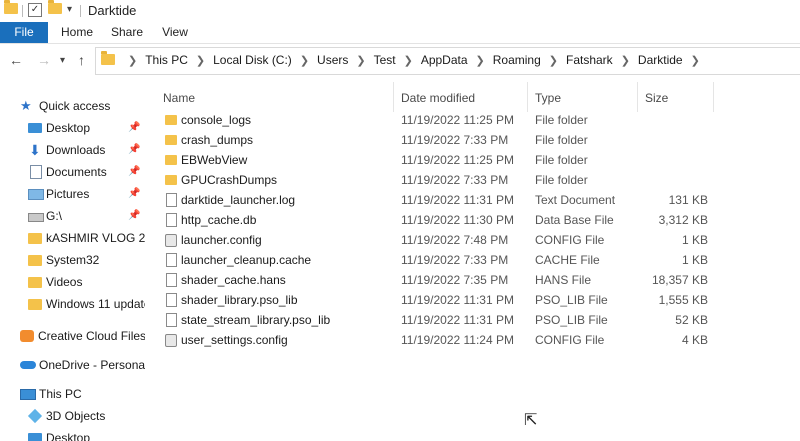 The width and height of the screenshot is (800, 441). What do you see at coordinates (77, 32) in the screenshot?
I see `tab-home: Home` at bounding box center [77, 32].